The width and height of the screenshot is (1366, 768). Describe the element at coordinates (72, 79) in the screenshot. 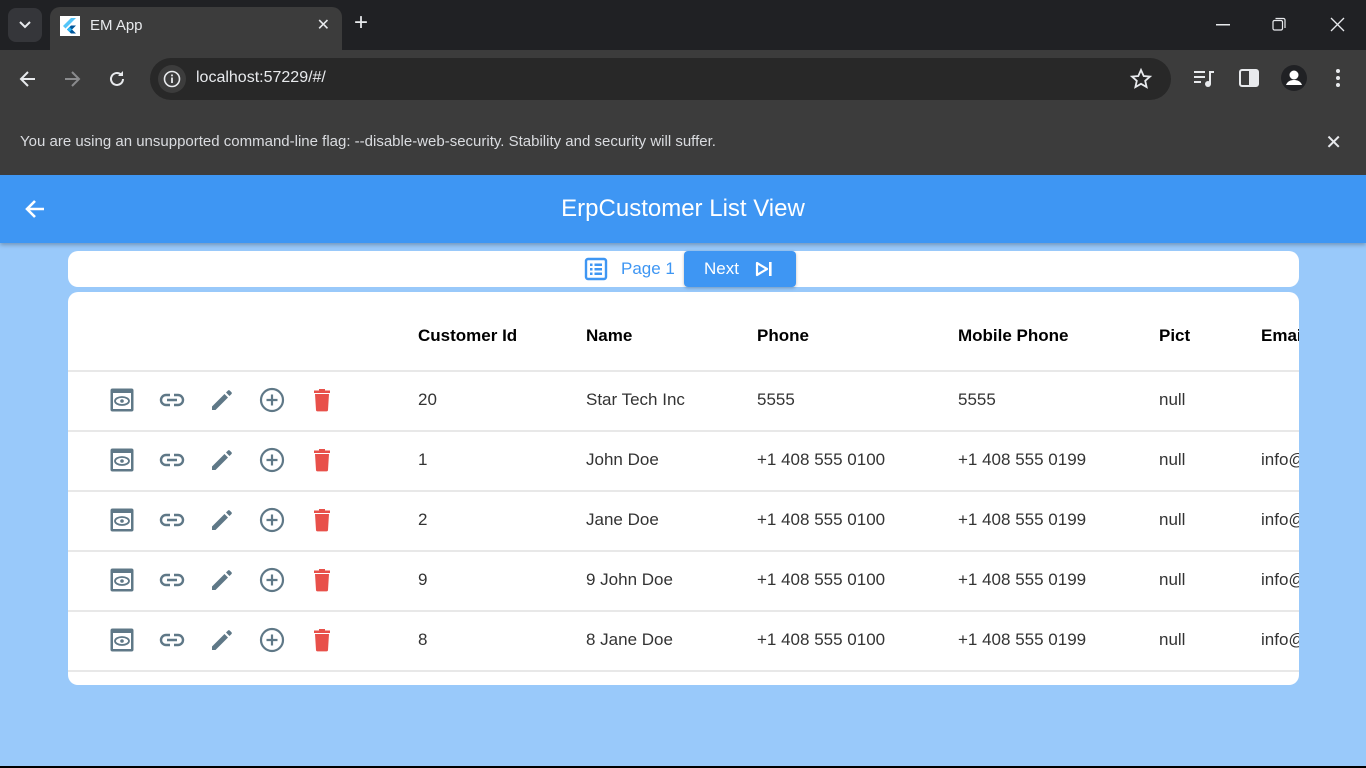

I see `forward-icon` at that location.